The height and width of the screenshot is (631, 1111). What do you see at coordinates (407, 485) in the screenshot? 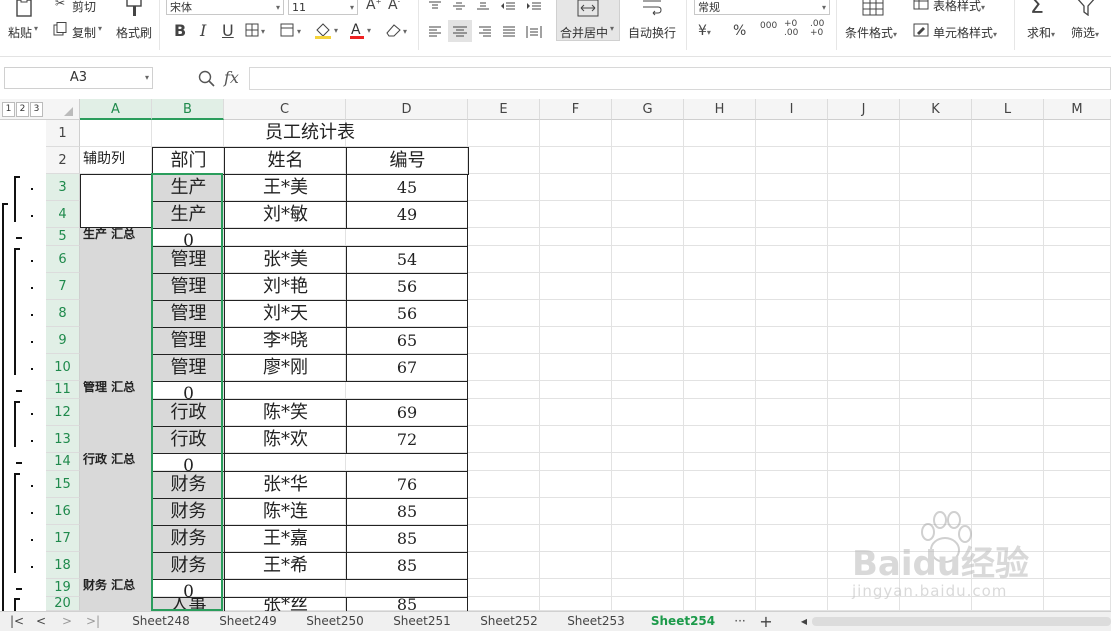
I see `id-cell: 76` at bounding box center [407, 485].